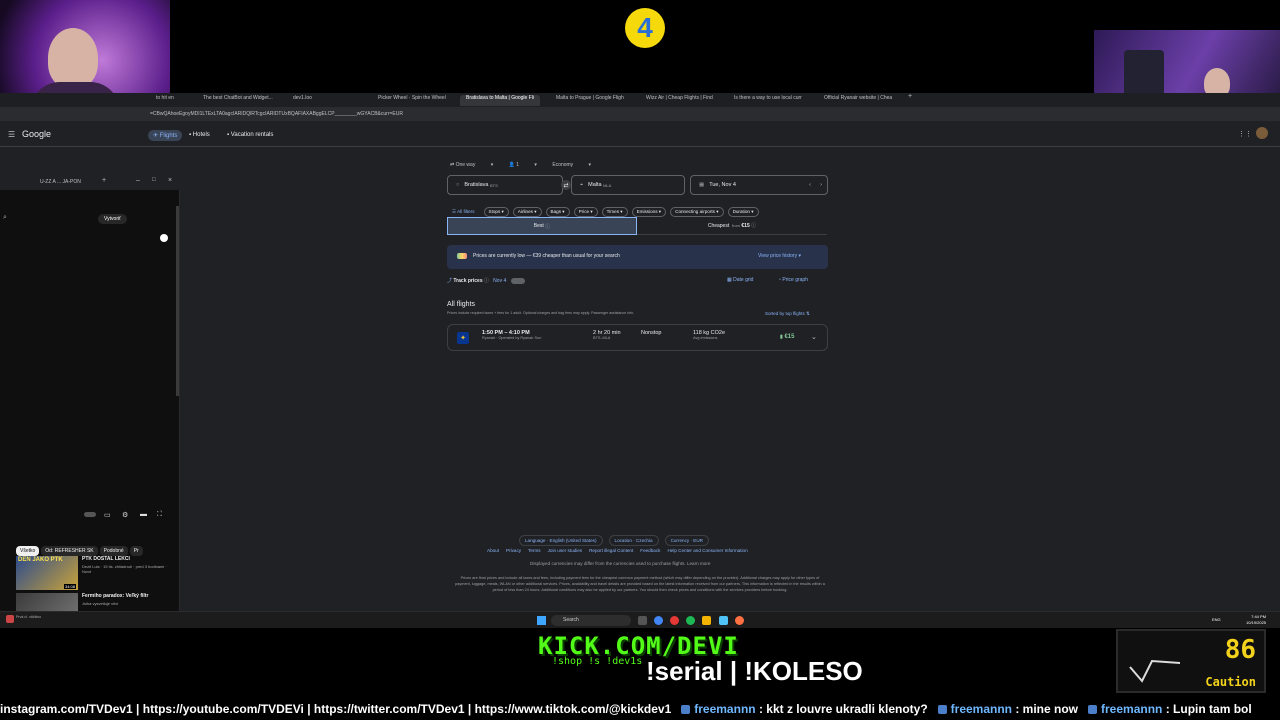  What do you see at coordinates (523, 165) in the screenshot?
I see `passengers-select: 👤 1 ▾` at bounding box center [523, 165].